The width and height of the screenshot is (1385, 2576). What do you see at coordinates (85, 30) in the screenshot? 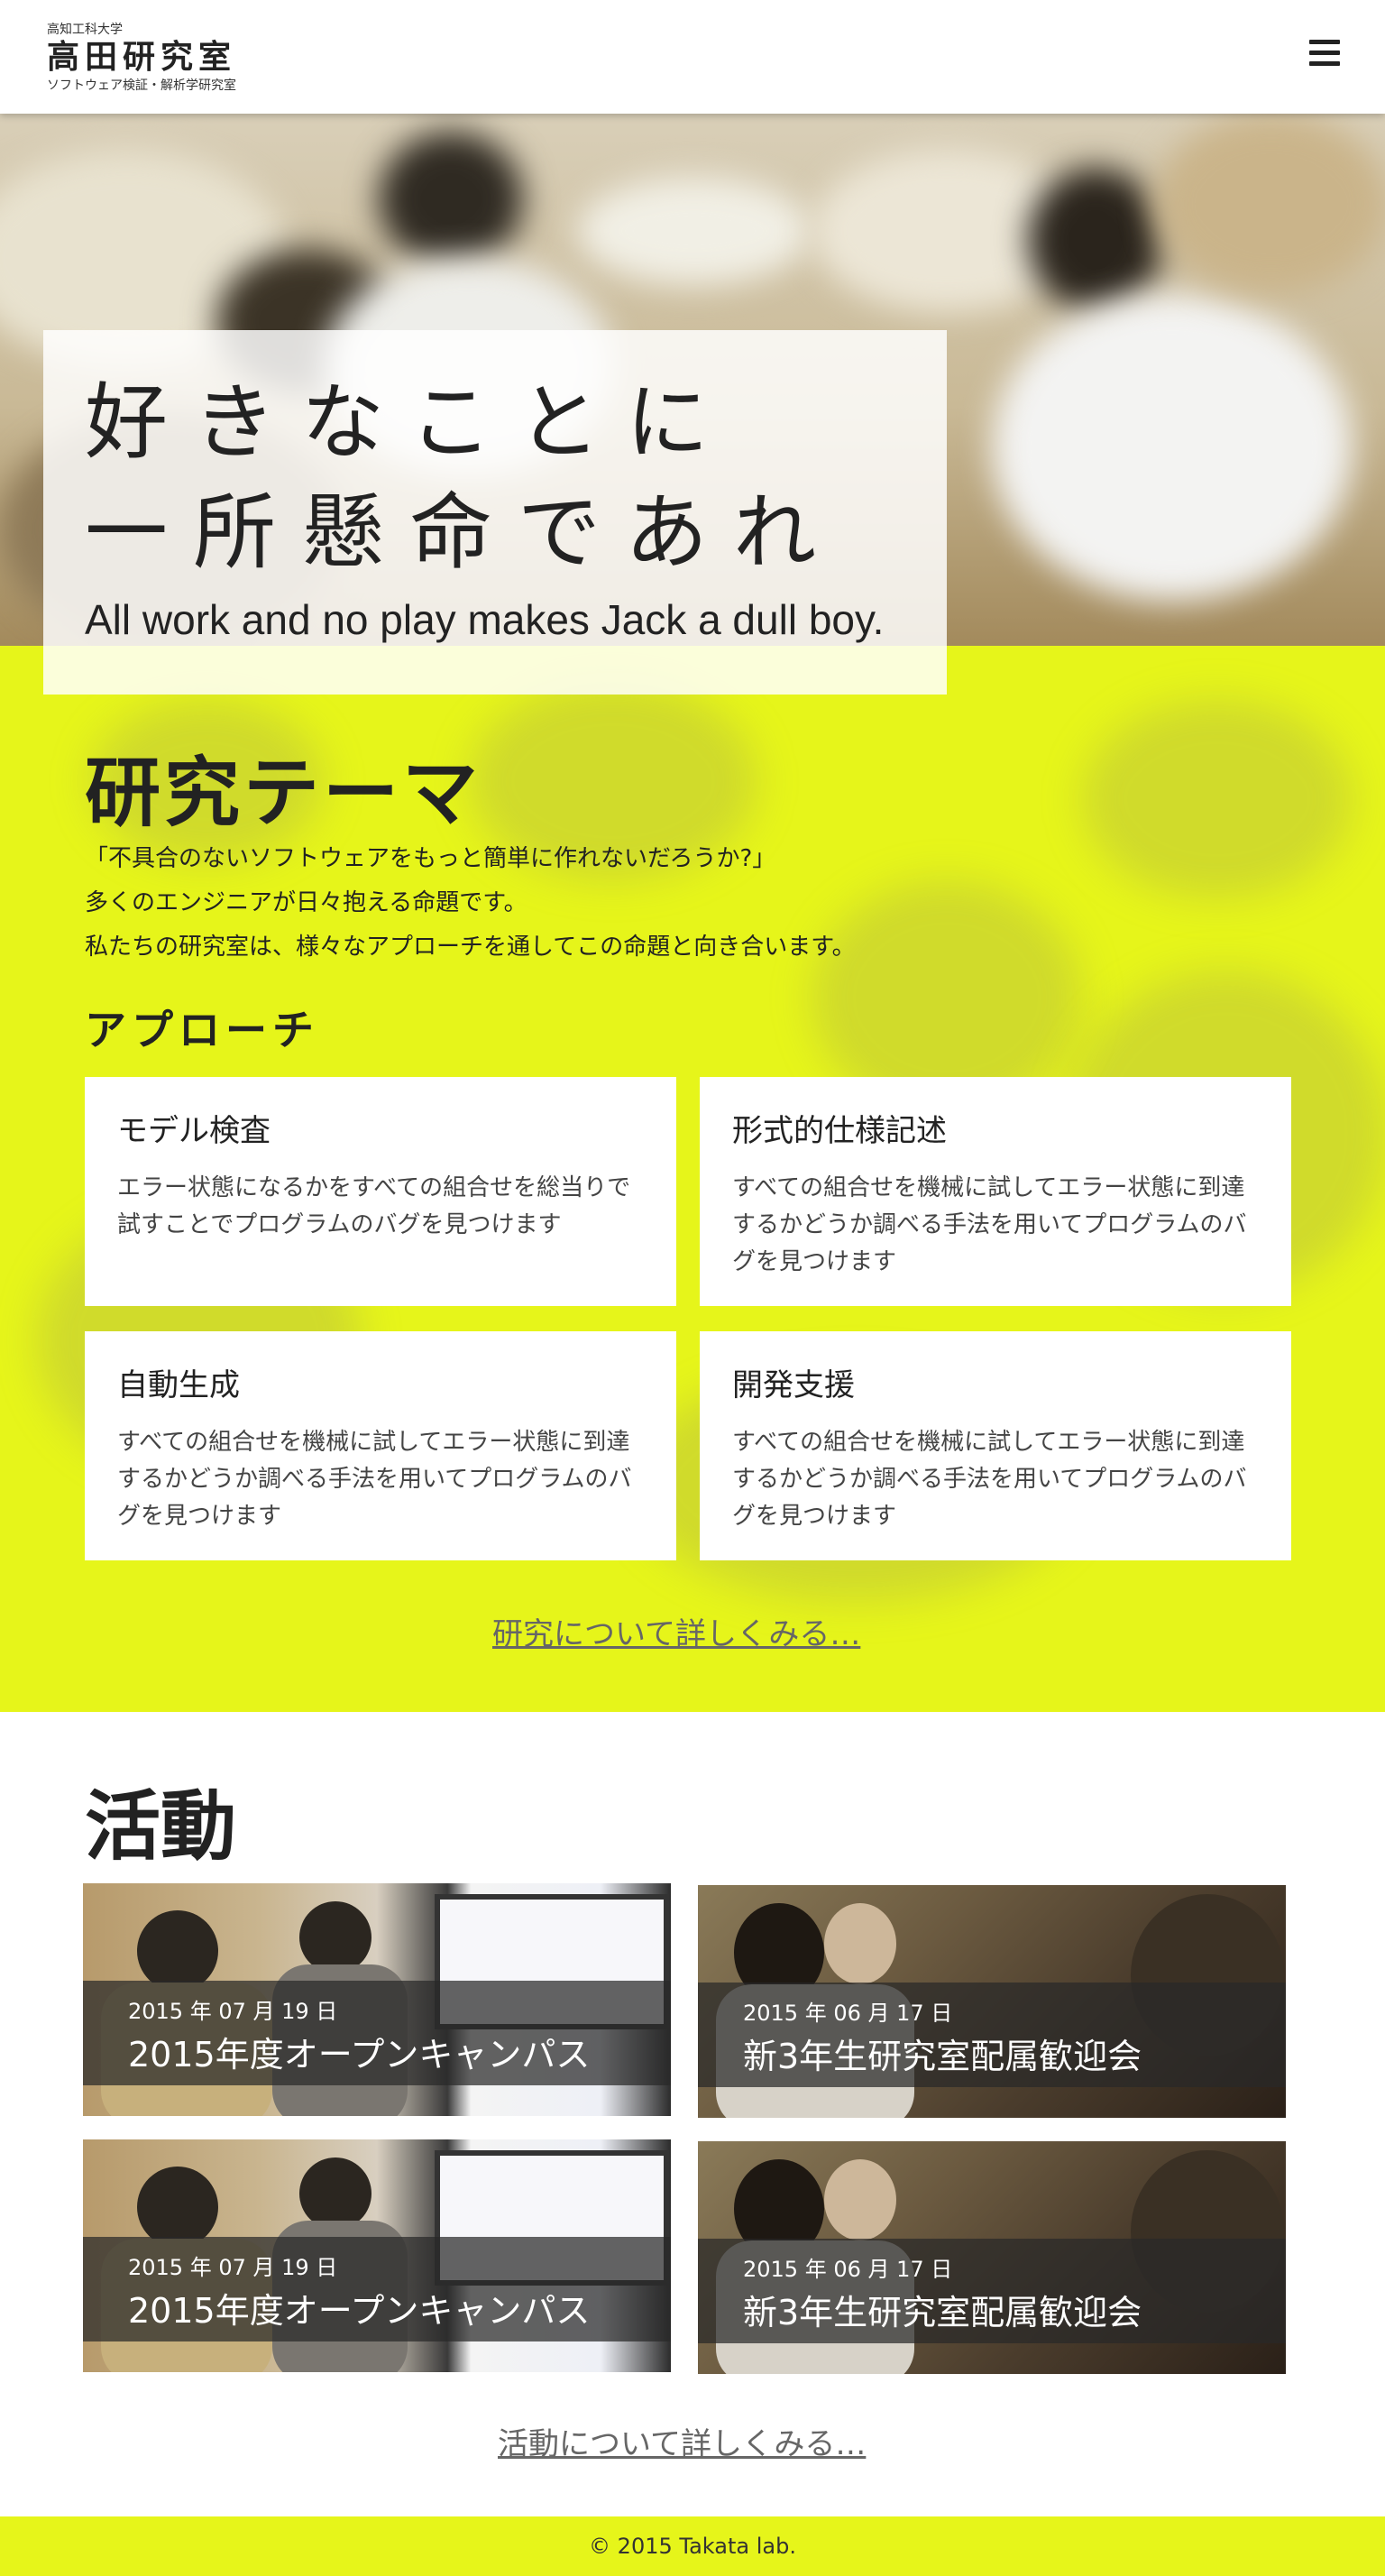
I see `logo-university: 高知工科大学` at bounding box center [85, 30].